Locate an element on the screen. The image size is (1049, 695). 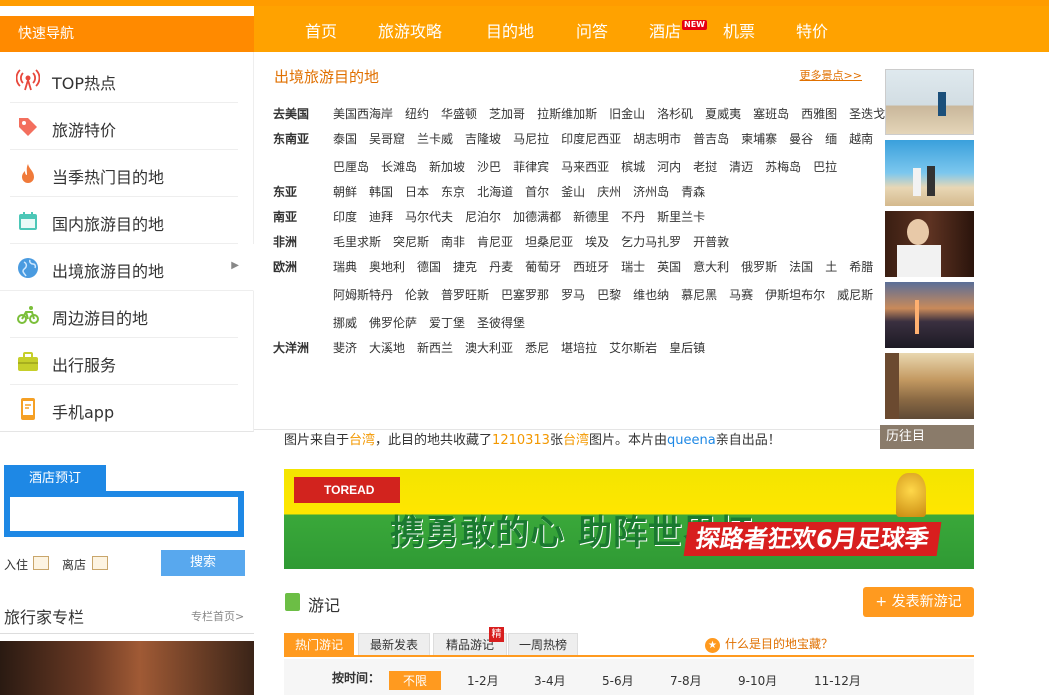
destination-link: 马来西亚 is located at coordinates (585, 167).